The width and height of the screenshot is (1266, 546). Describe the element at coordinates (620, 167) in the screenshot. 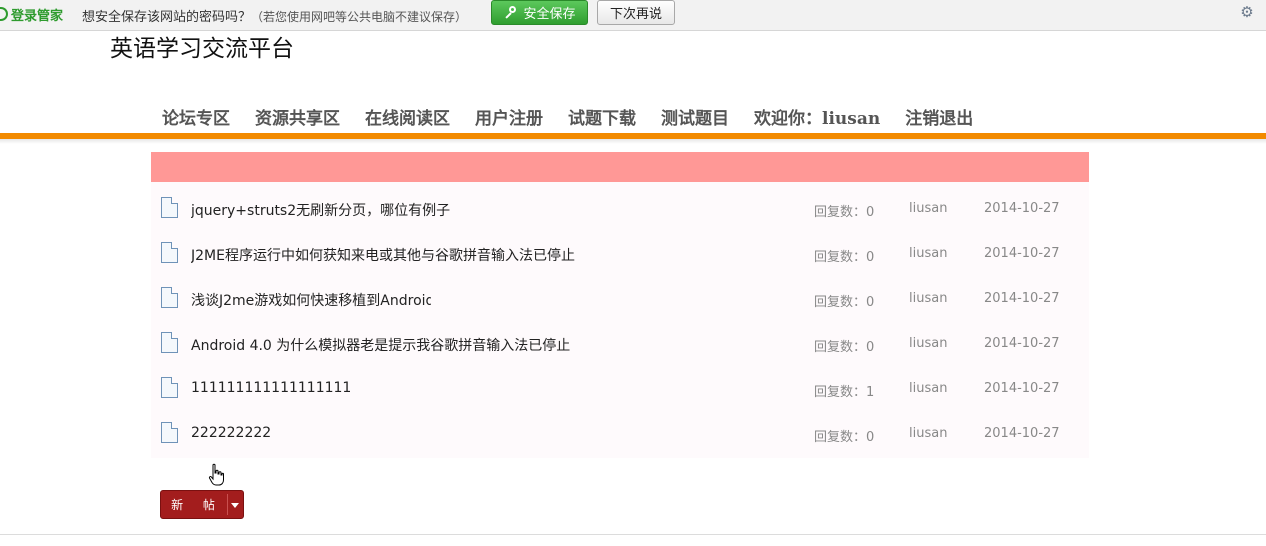

I see `topic-list-header` at that location.